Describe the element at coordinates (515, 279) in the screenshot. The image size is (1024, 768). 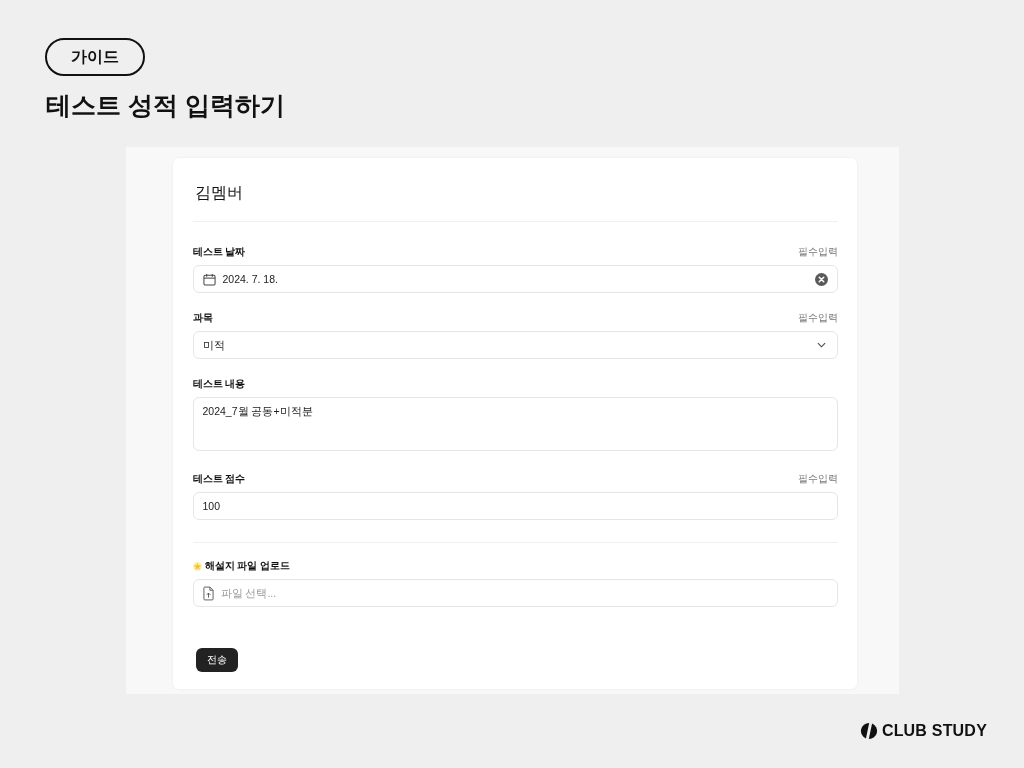
I see `date-field: 2024. 7. 18.` at that location.